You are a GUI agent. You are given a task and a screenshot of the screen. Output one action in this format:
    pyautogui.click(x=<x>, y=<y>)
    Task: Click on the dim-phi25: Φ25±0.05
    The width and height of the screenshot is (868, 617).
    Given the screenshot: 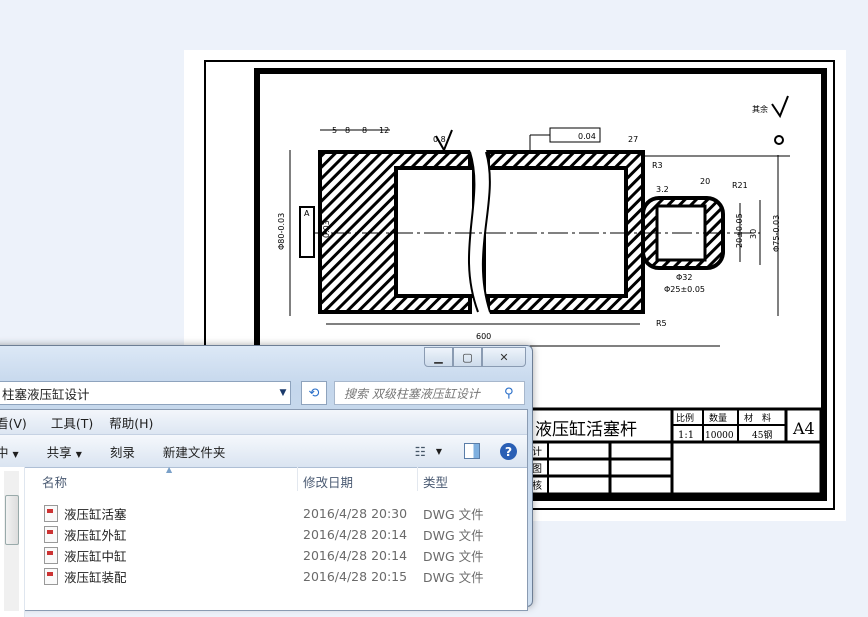 What is the action you would take?
    pyautogui.click(x=684, y=289)
    